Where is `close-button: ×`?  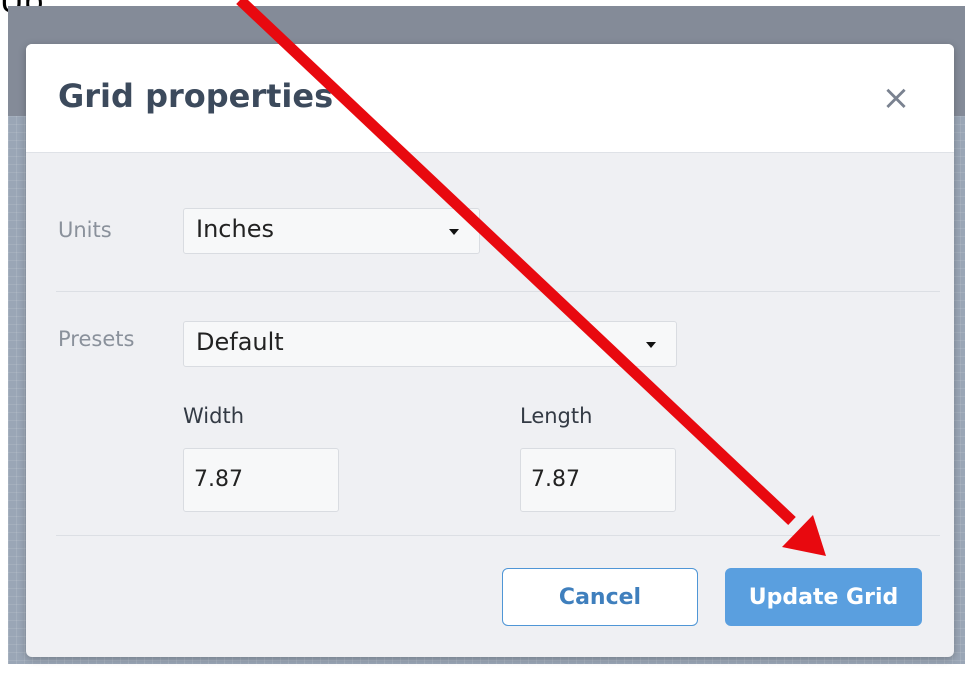
close-button: × is located at coordinates (896, 98).